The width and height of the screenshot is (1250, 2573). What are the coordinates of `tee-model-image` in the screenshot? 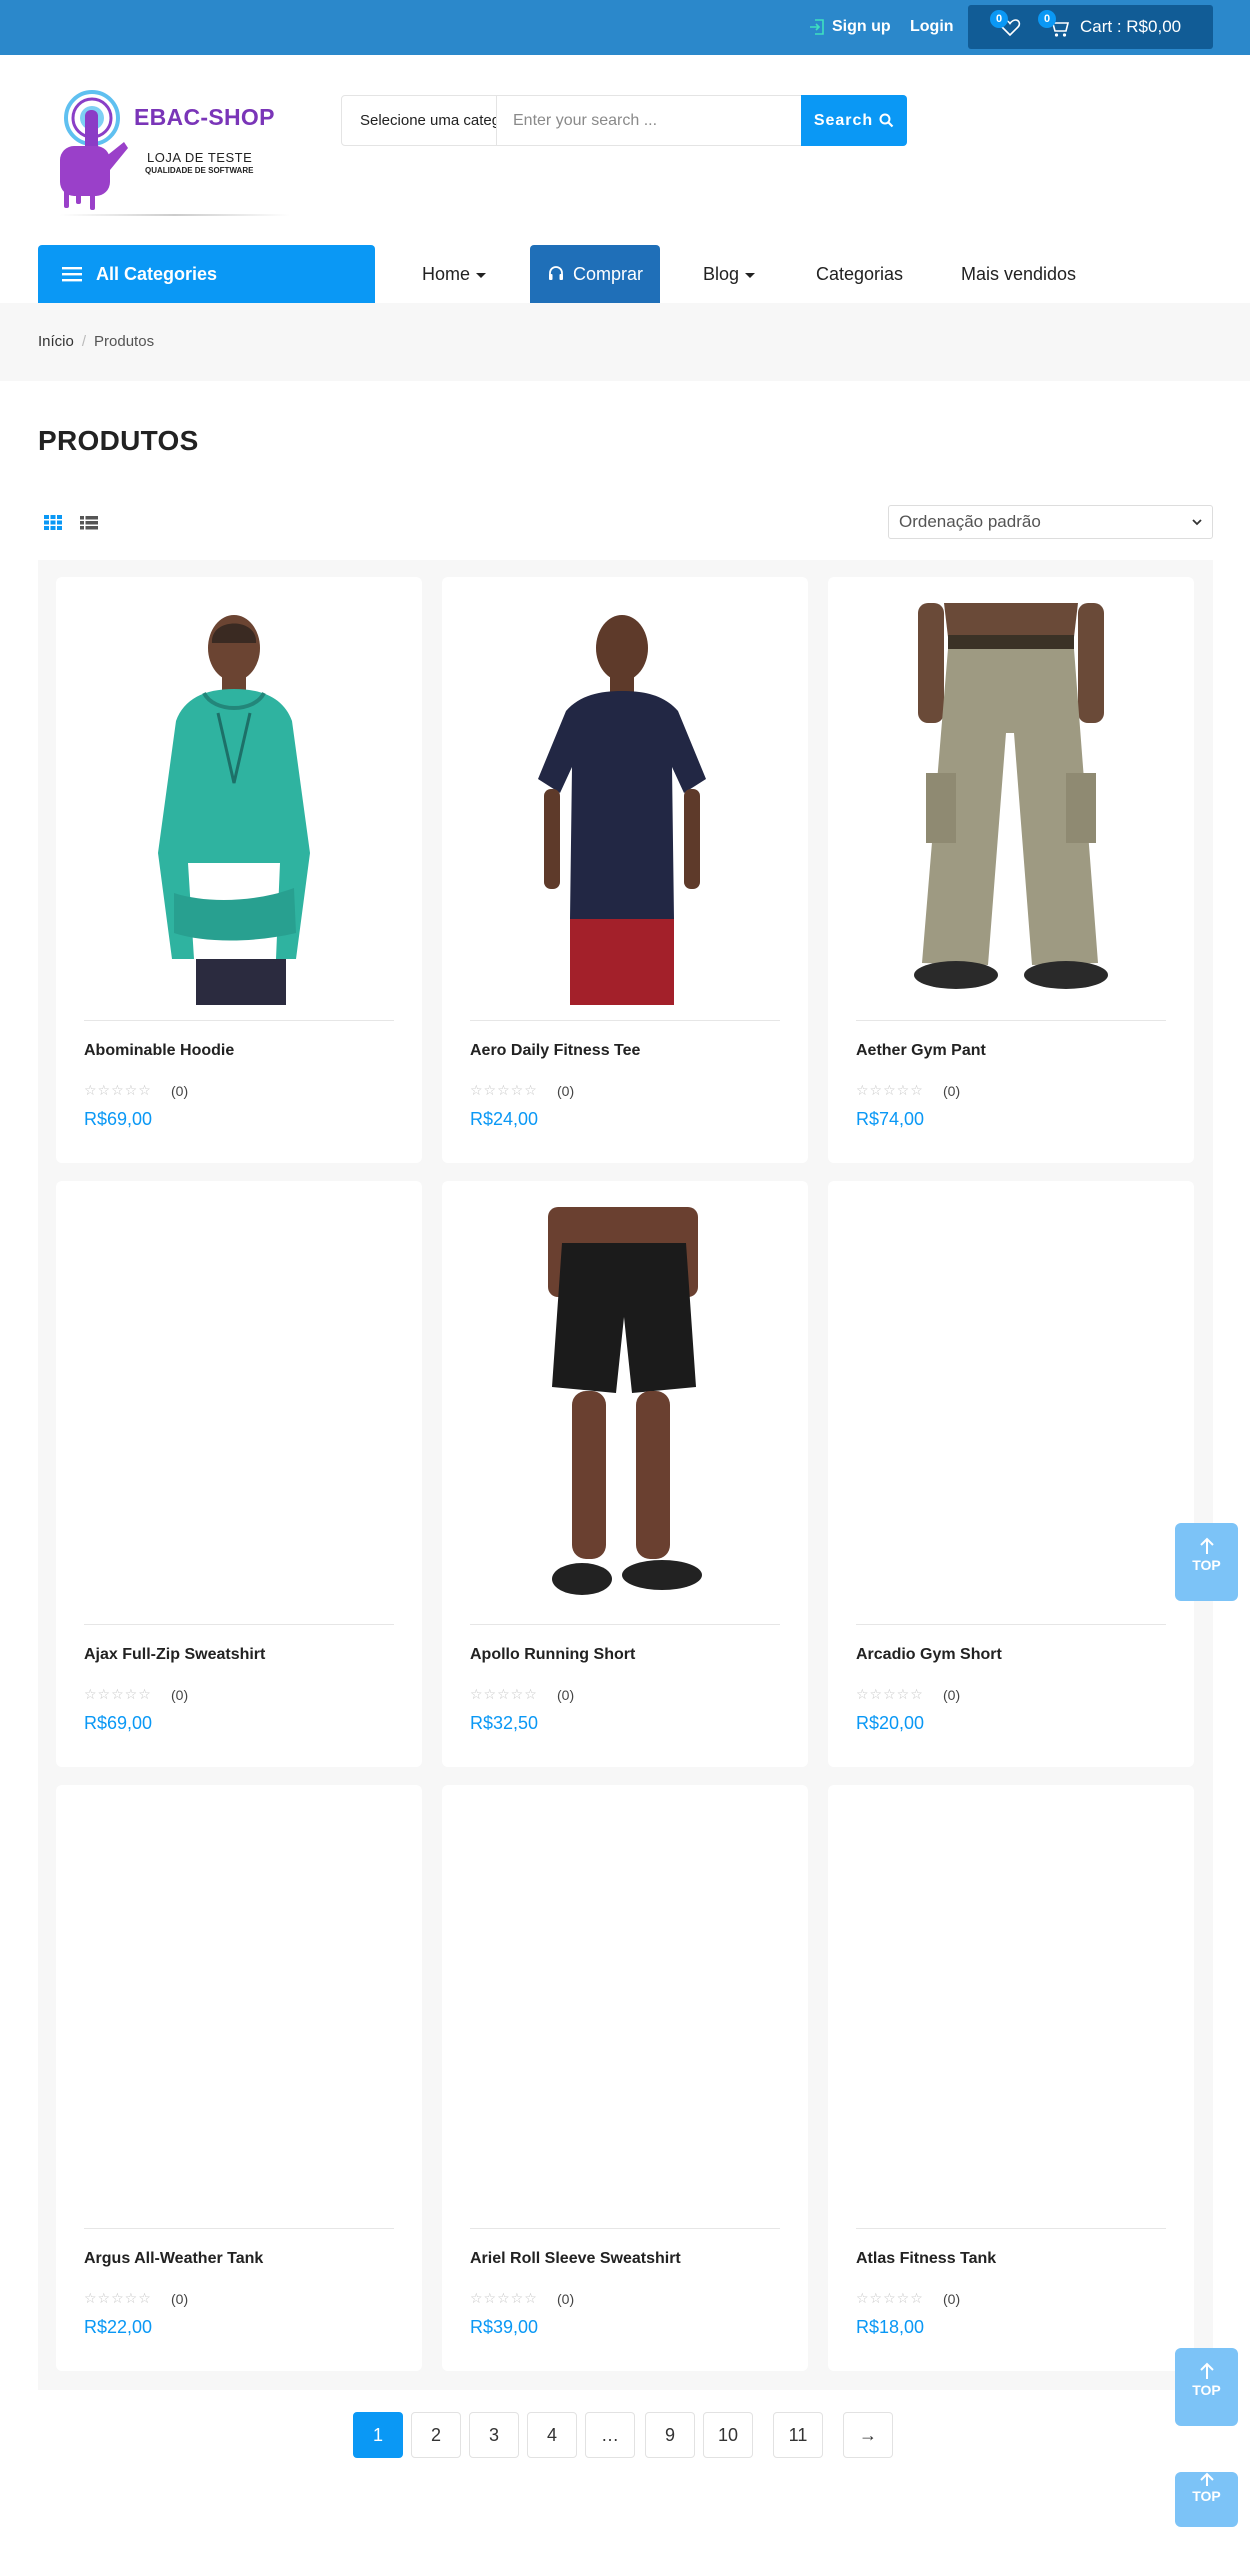 It's located at (625, 804).